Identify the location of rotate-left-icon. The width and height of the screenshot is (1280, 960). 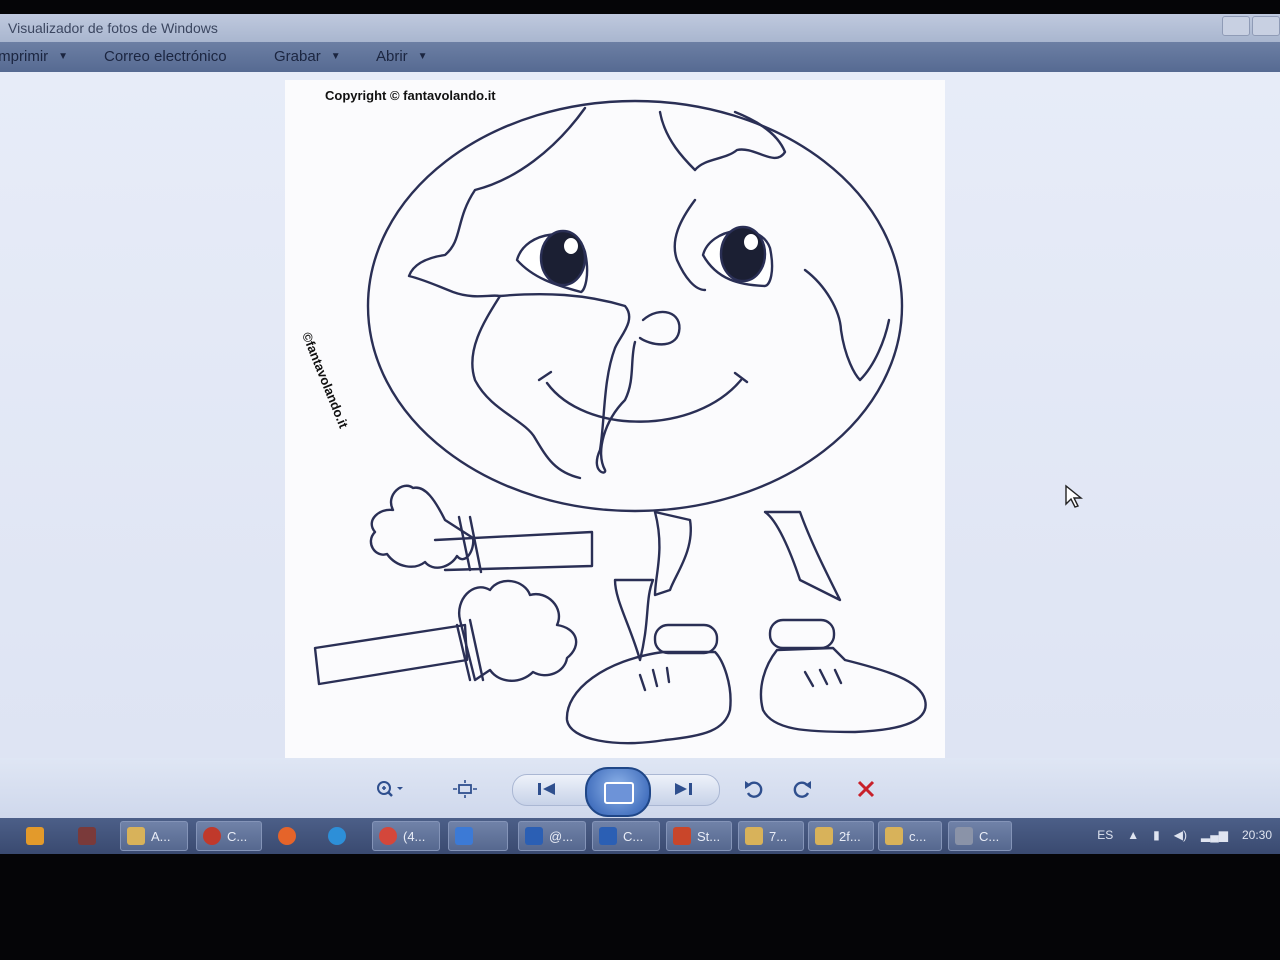
(754, 789).